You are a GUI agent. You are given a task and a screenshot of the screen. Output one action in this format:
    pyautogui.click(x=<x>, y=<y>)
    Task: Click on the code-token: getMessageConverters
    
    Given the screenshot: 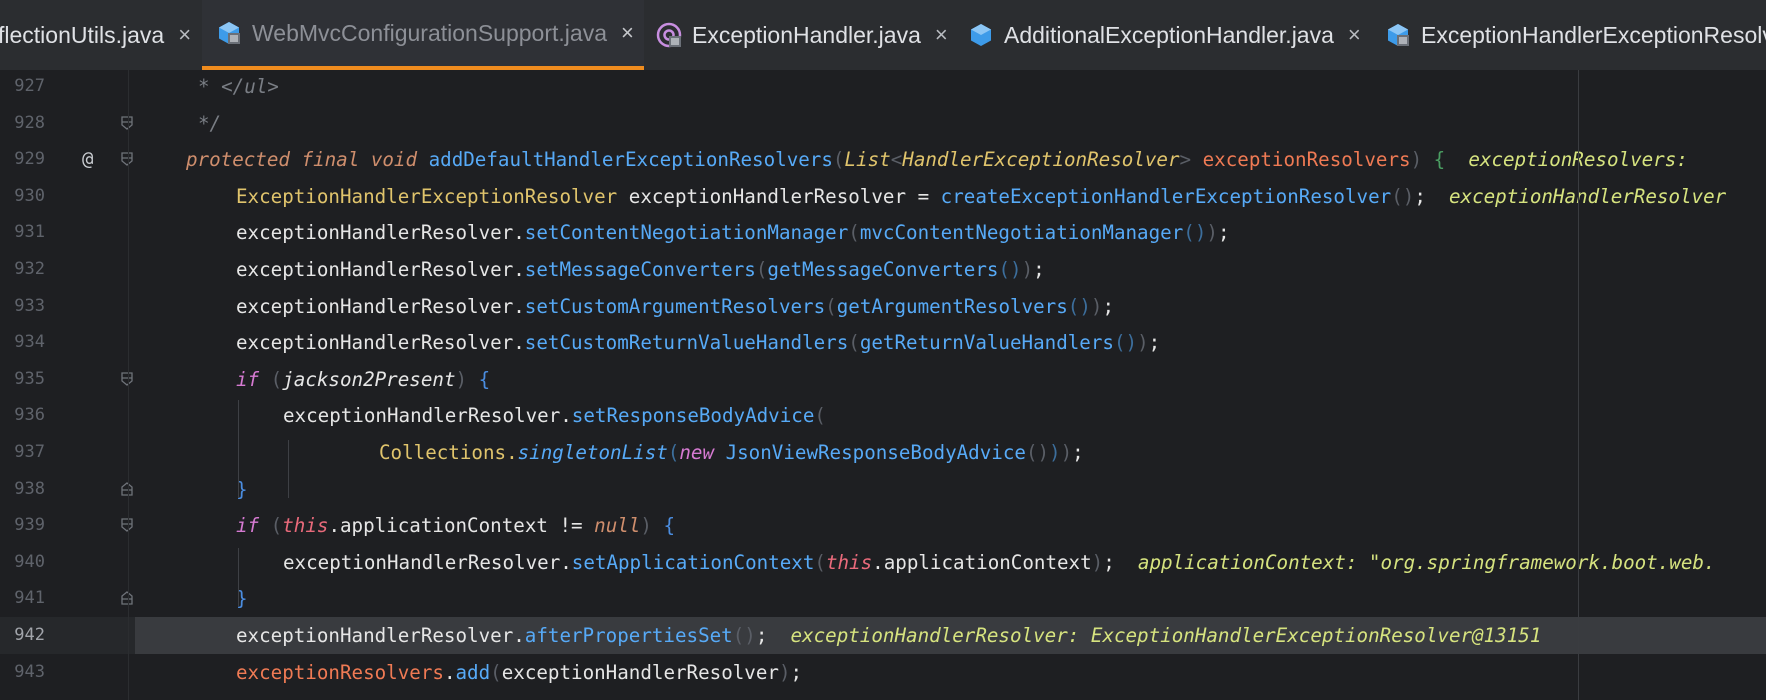 What is the action you would take?
    pyautogui.click(x=883, y=269)
    